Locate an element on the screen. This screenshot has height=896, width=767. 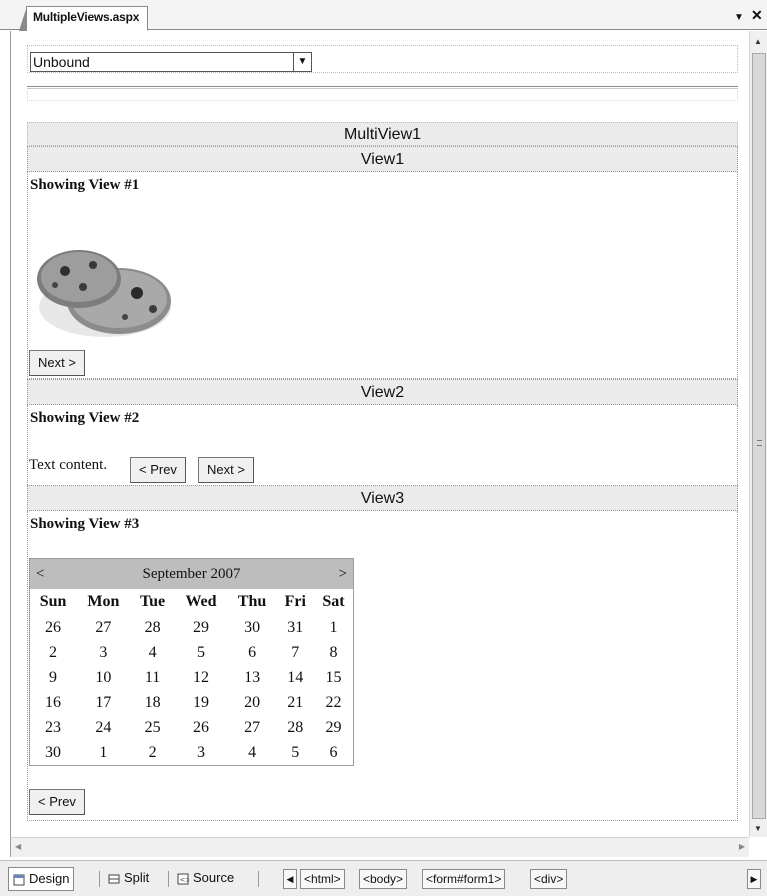
calendar-day: 19 is located at coordinates (200, 702).